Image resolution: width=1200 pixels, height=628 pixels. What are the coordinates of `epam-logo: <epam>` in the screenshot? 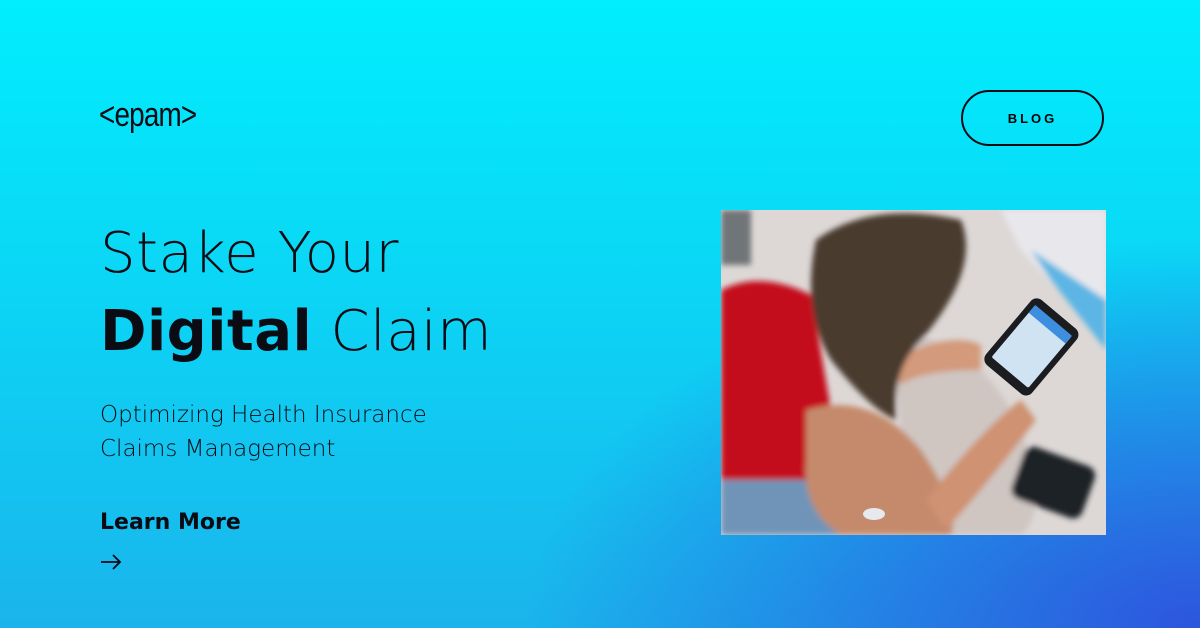 It's located at (148, 115).